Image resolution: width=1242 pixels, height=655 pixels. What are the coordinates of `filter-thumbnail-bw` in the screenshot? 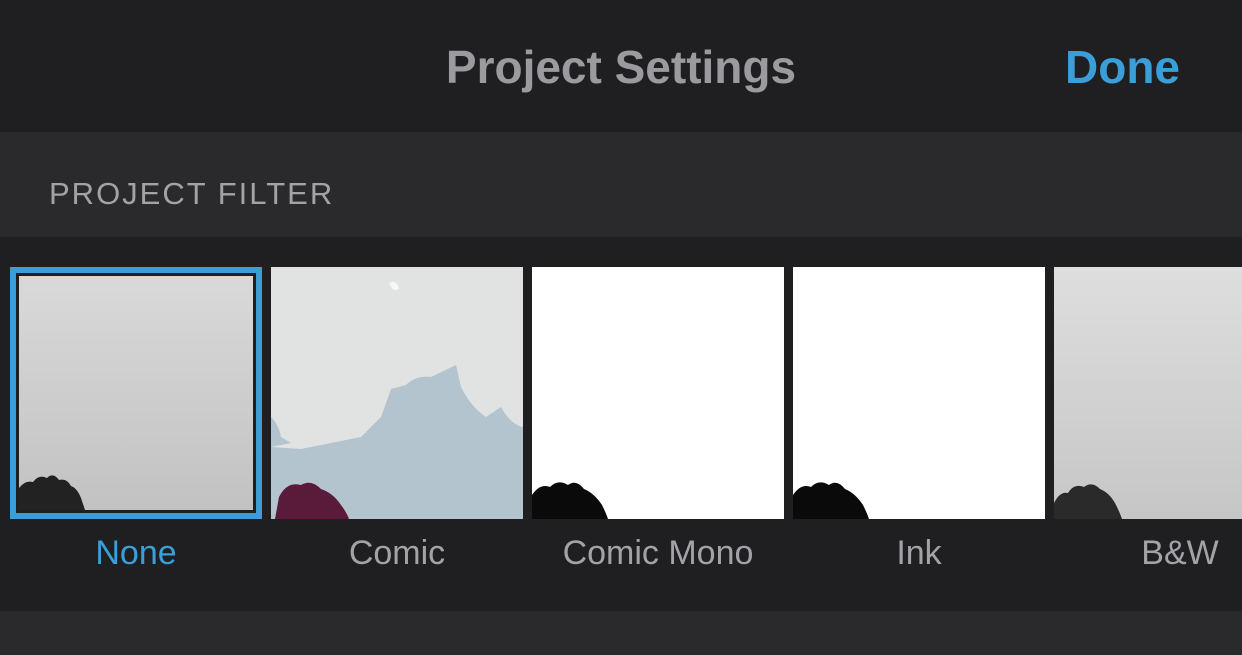 It's located at (1148, 393).